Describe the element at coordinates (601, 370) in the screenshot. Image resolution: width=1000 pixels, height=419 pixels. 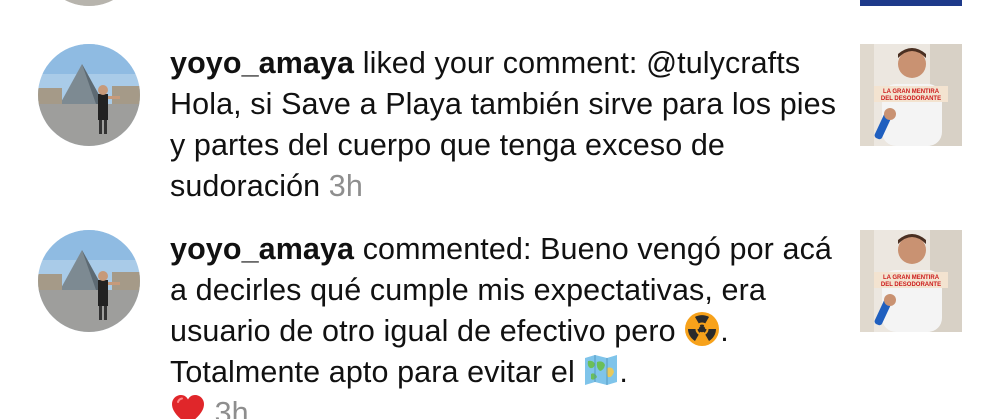
I see `world-map-emoji-icon` at that location.